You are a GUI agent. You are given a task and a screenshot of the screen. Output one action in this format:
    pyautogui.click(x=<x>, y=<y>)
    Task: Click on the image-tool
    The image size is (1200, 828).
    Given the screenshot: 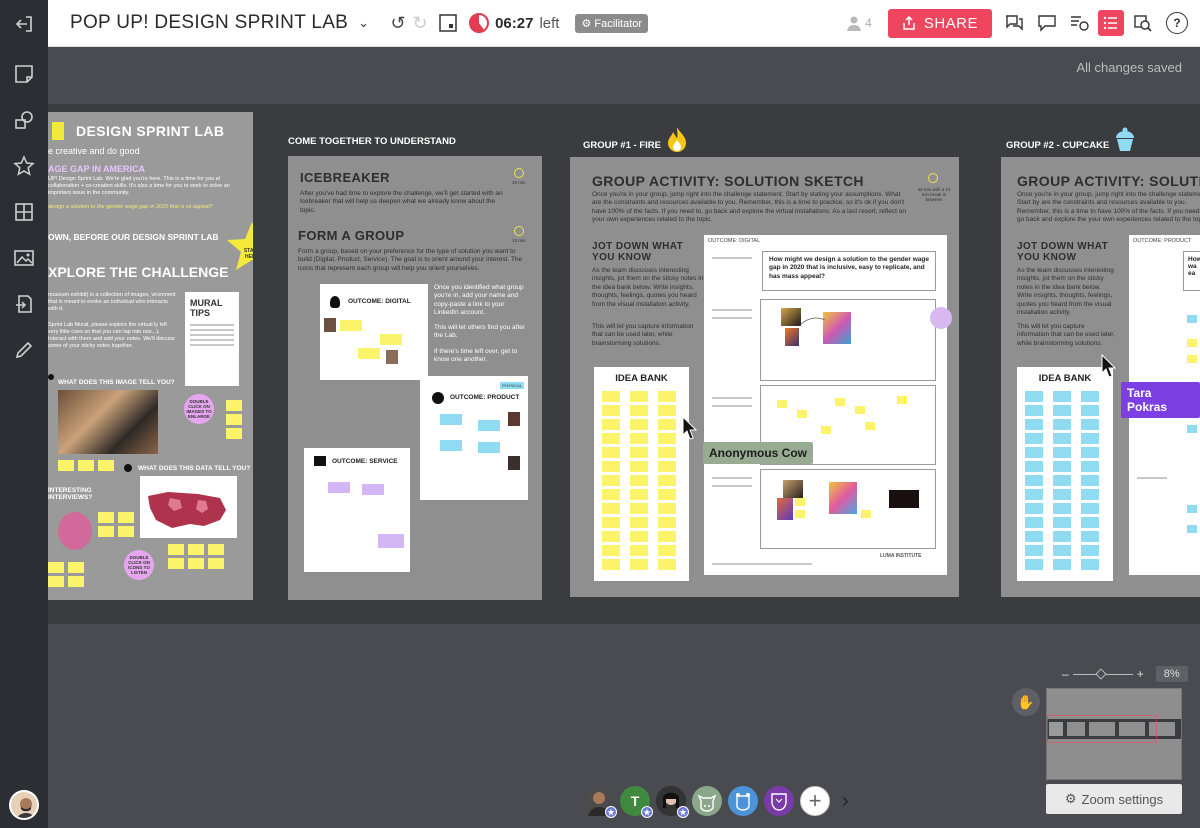 What is the action you would take?
    pyautogui.click(x=24, y=258)
    